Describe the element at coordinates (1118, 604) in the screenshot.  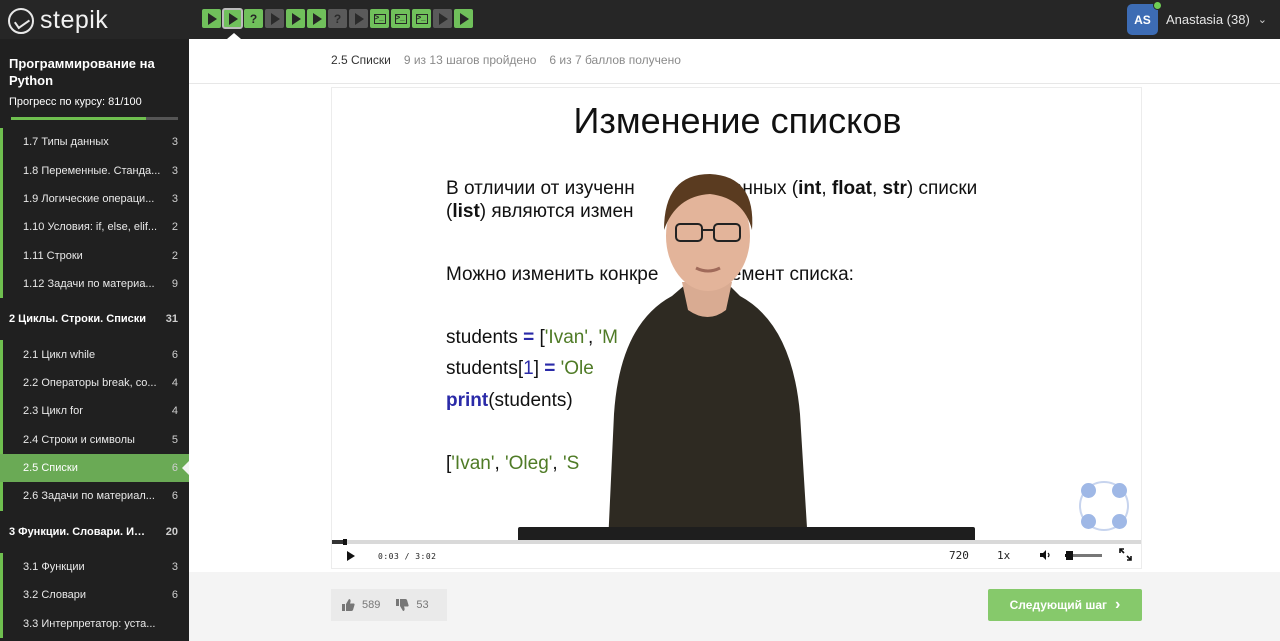
I see `chevron-right-icon: ›` at that location.